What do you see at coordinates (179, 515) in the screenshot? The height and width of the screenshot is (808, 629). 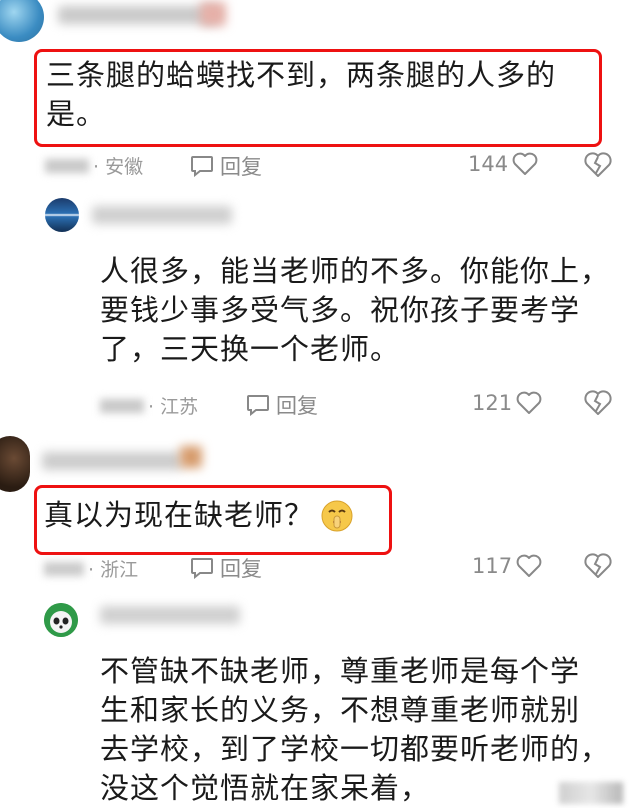 I see `comment-text-content: 真以为现在缺老师？` at bounding box center [179, 515].